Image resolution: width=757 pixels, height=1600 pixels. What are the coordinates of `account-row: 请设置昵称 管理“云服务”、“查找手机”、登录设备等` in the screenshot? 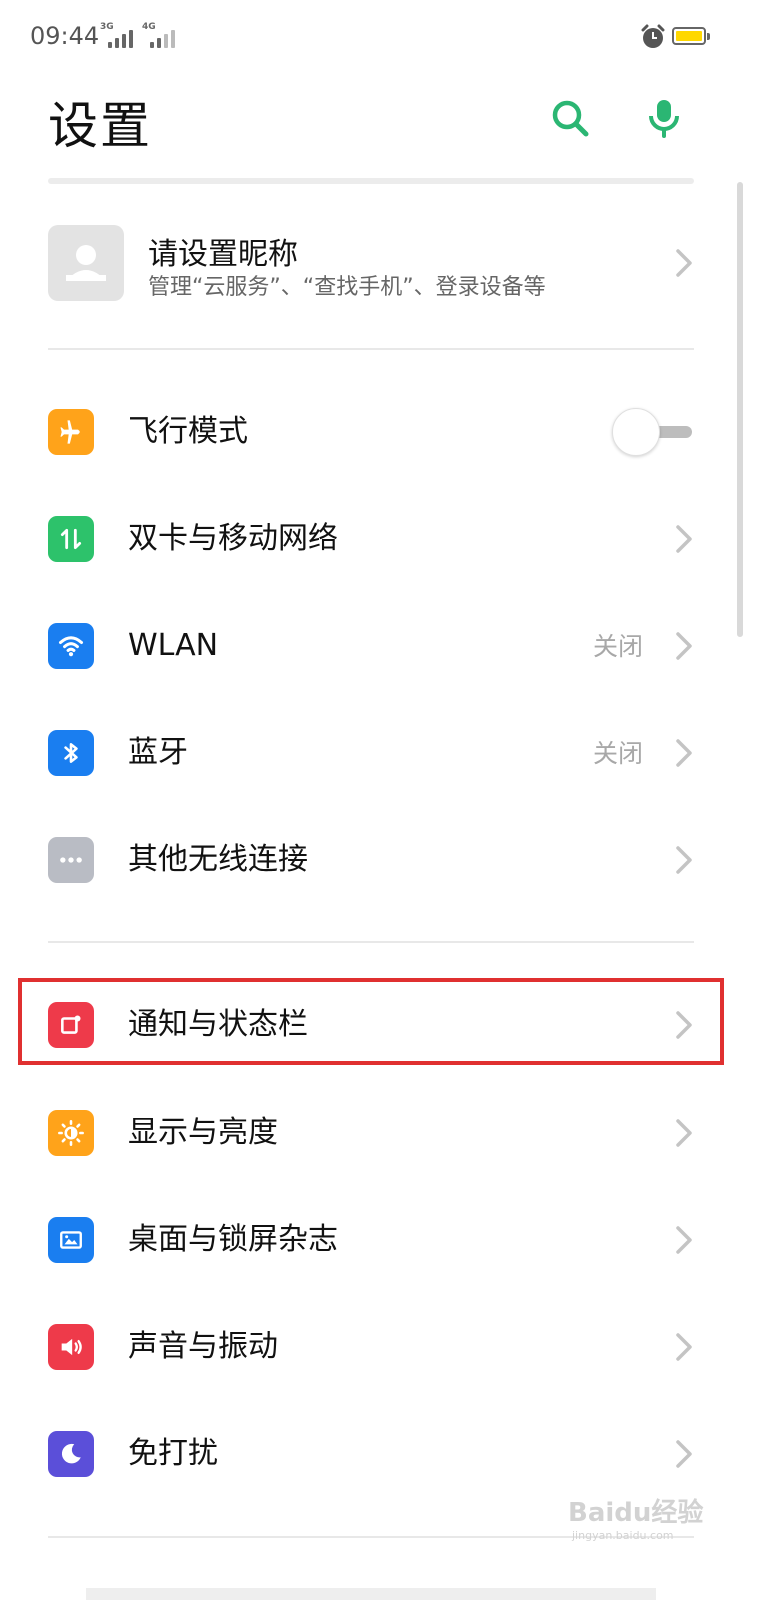 It's located at (378, 265).